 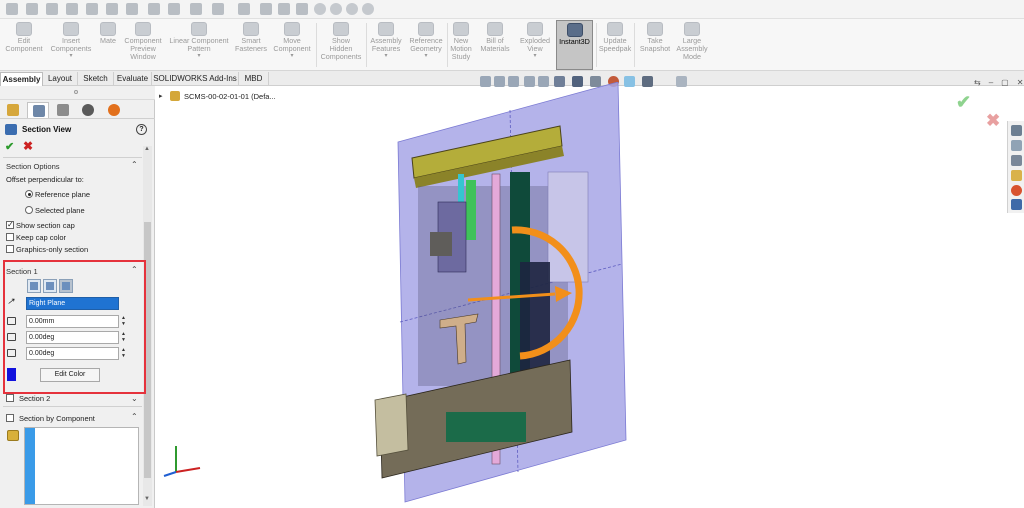 I want to click on component-selection-list, so click(x=81, y=466).